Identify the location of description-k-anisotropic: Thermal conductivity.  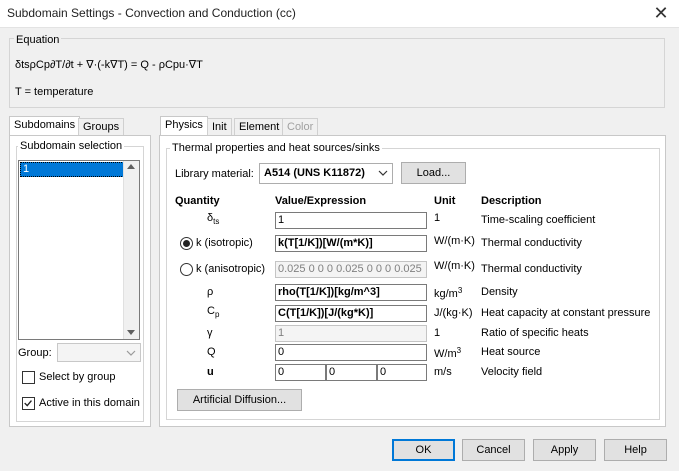
(531, 269).